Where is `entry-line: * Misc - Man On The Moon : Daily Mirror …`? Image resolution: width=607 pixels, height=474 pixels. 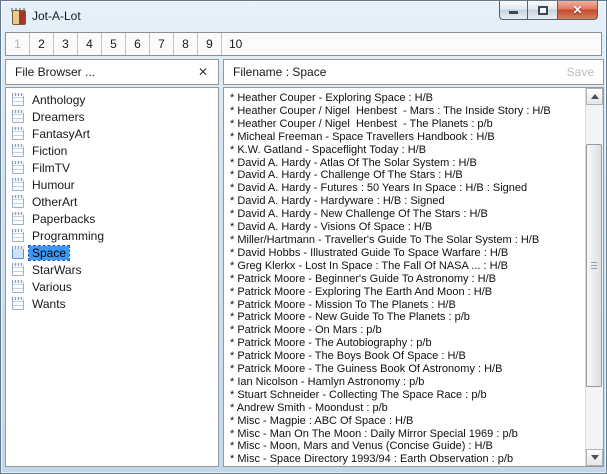 entry-line: * Misc - Man On The Moon : Daily Mirror … is located at coordinates (374, 433).